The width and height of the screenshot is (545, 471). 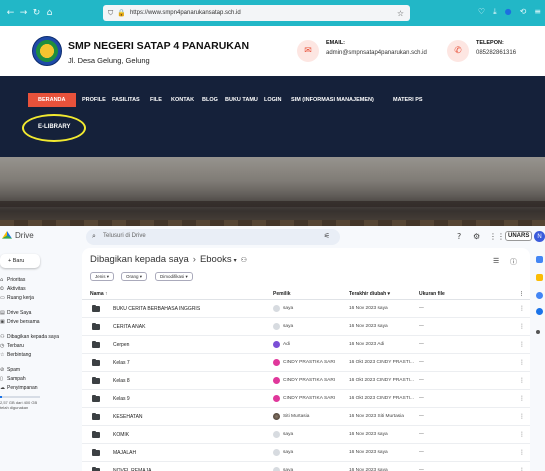 What do you see at coordinates (235, 260) in the screenshot?
I see `chevron-down-icon: ▾` at bounding box center [235, 260].